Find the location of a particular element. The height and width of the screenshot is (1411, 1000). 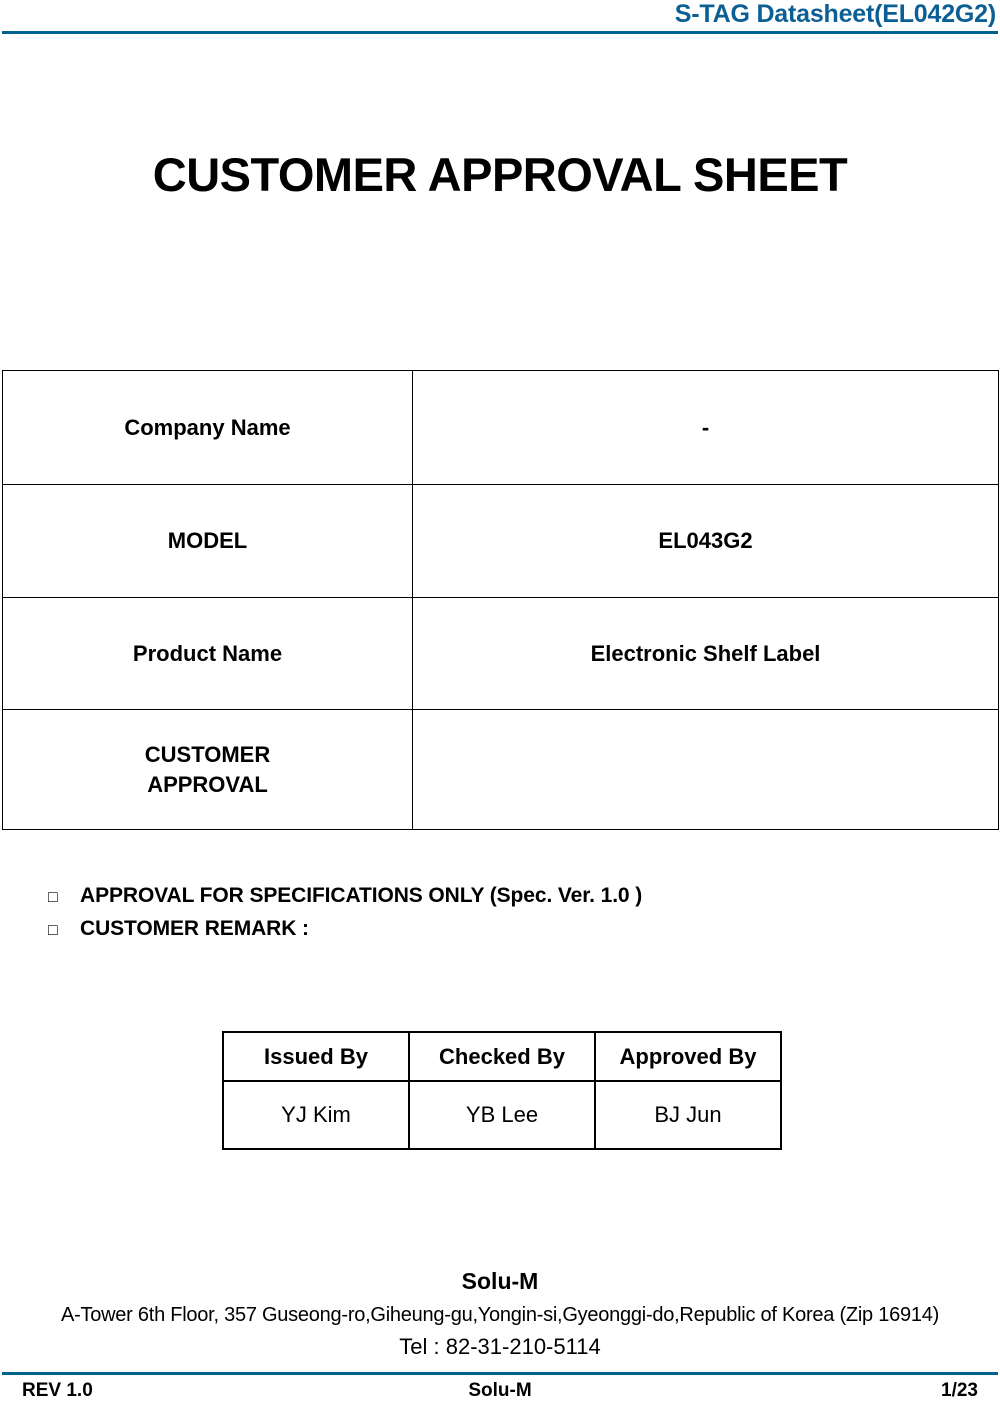

signature-header-issued-by: Issued By is located at coordinates (316, 1056).